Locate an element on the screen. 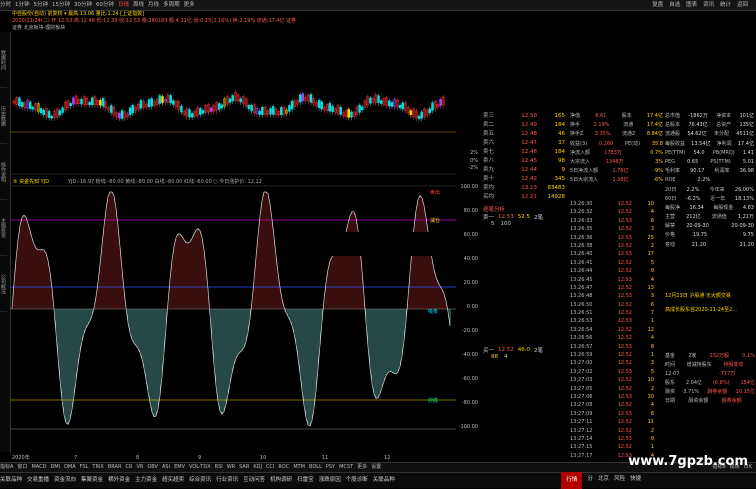  side-tab-5: 公司概况 is located at coordinates (3, 284).